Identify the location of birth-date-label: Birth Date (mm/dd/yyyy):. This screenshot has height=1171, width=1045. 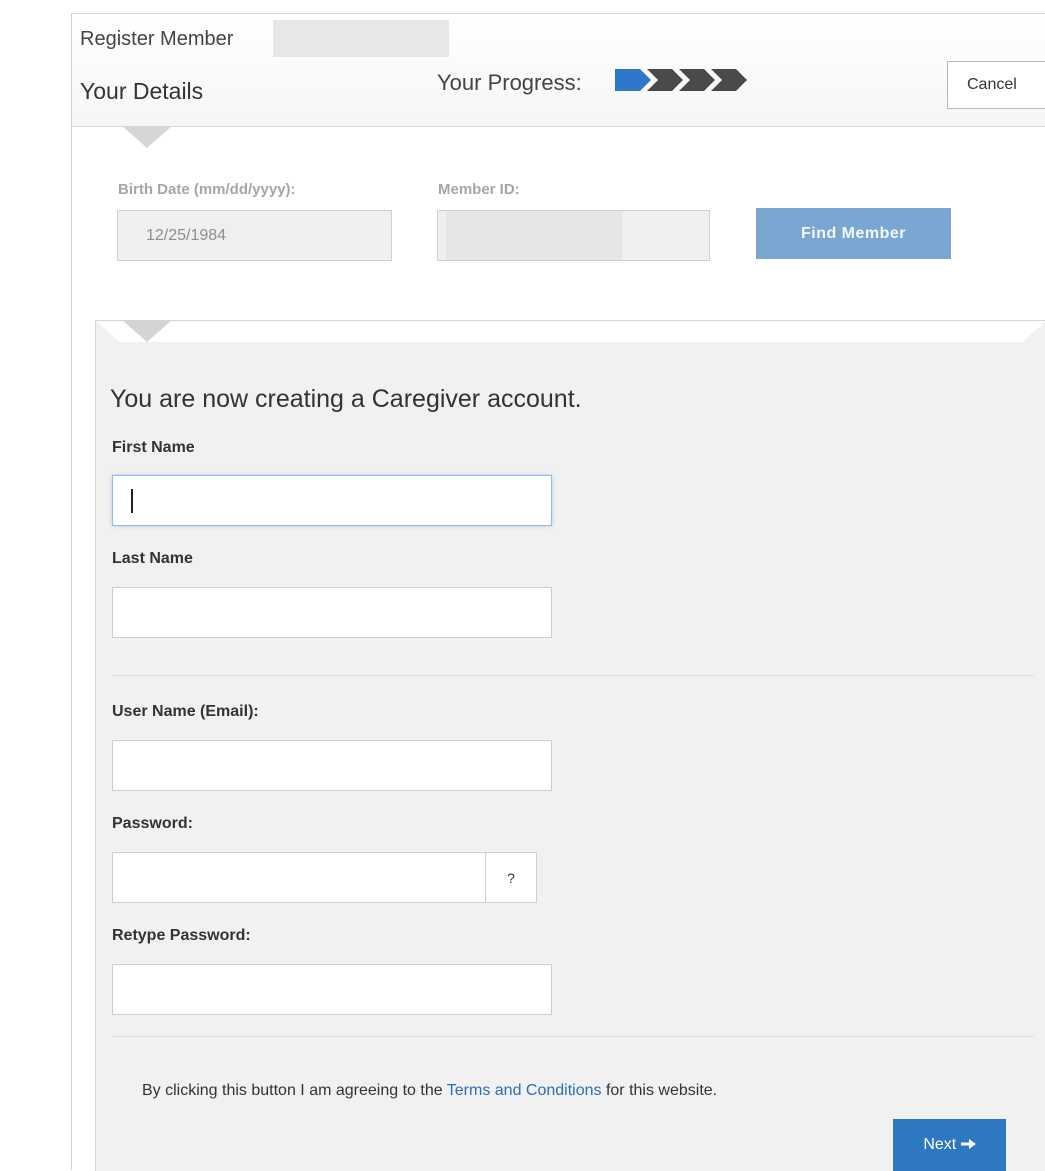
(207, 189).